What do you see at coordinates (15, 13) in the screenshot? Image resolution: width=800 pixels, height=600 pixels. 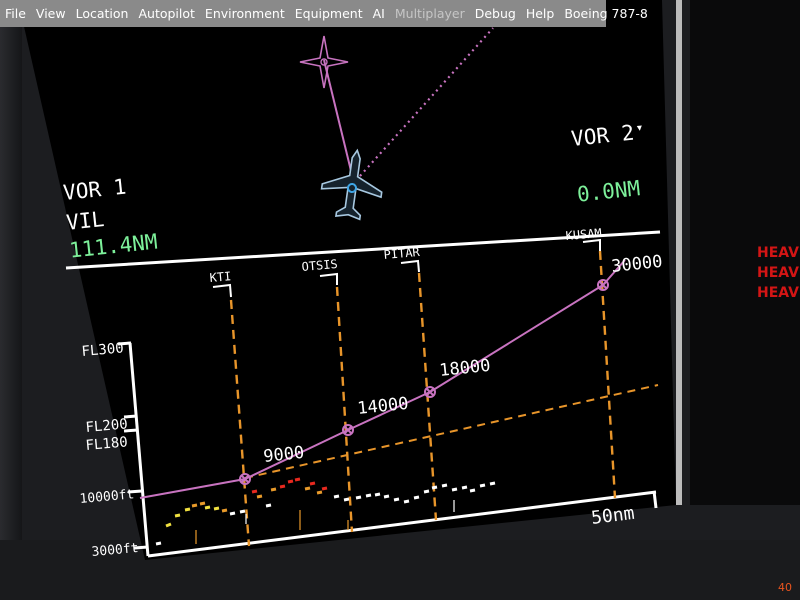 I see `menu-file: File` at bounding box center [15, 13].